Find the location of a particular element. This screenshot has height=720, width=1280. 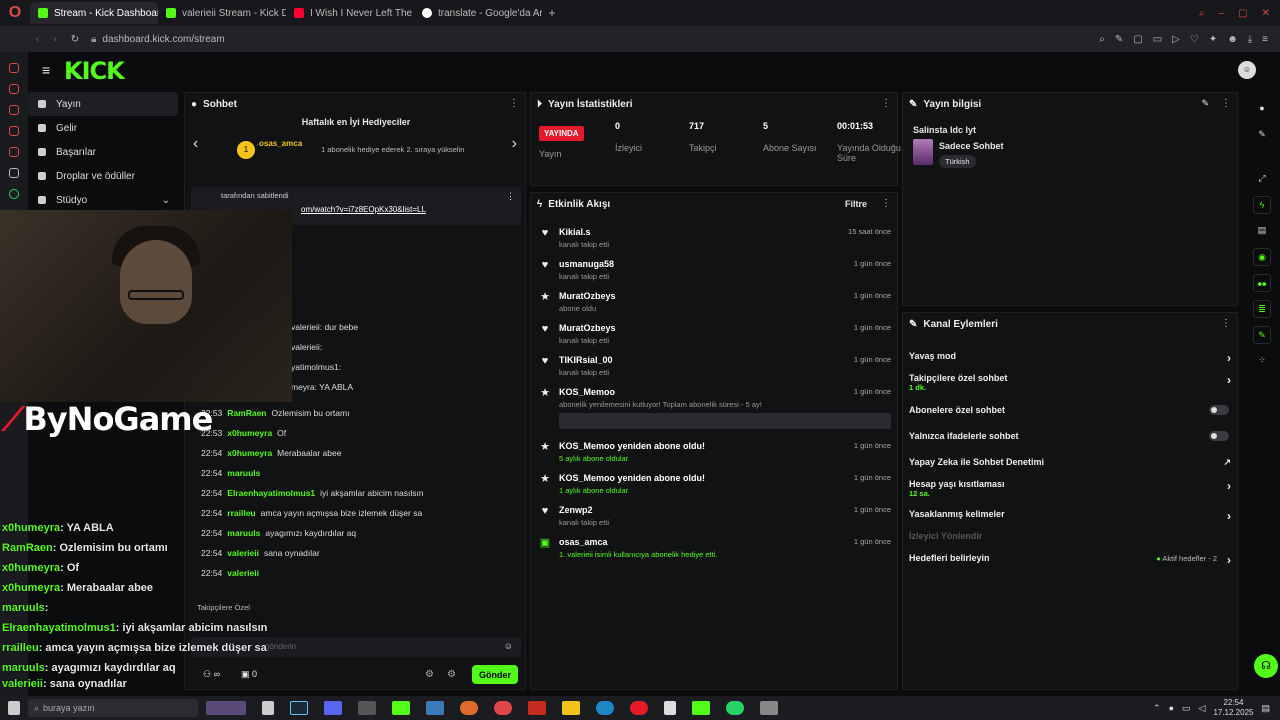

menu-icon: ≡ is located at coordinates (1265, 39).